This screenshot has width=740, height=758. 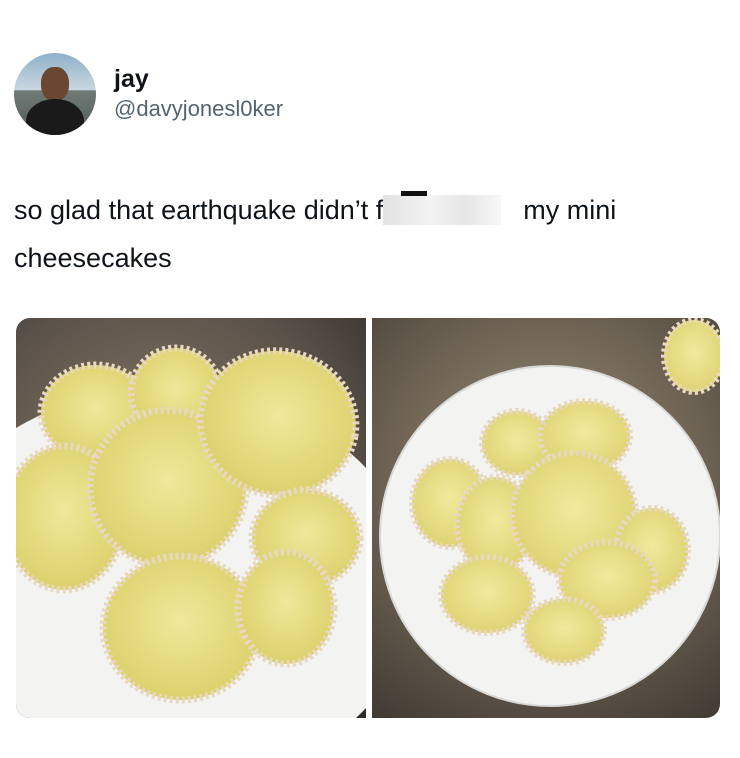 I want to click on author-names: jay @davyjonesl0ker, so click(x=198, y=94).